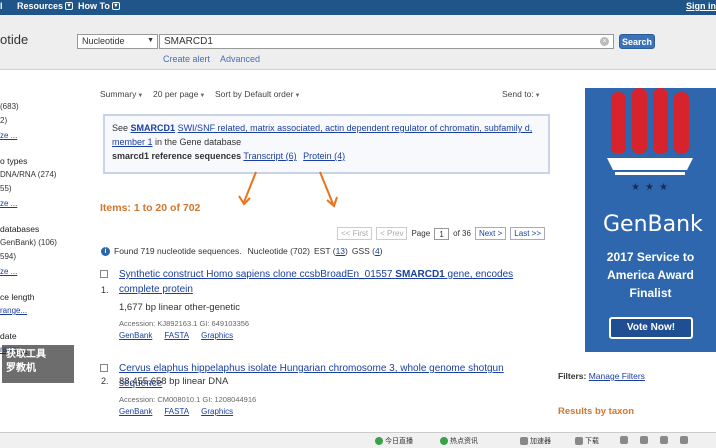 This screenshot has width=716, height=448. I want to click on est-label: EST (, so click(324, 251).